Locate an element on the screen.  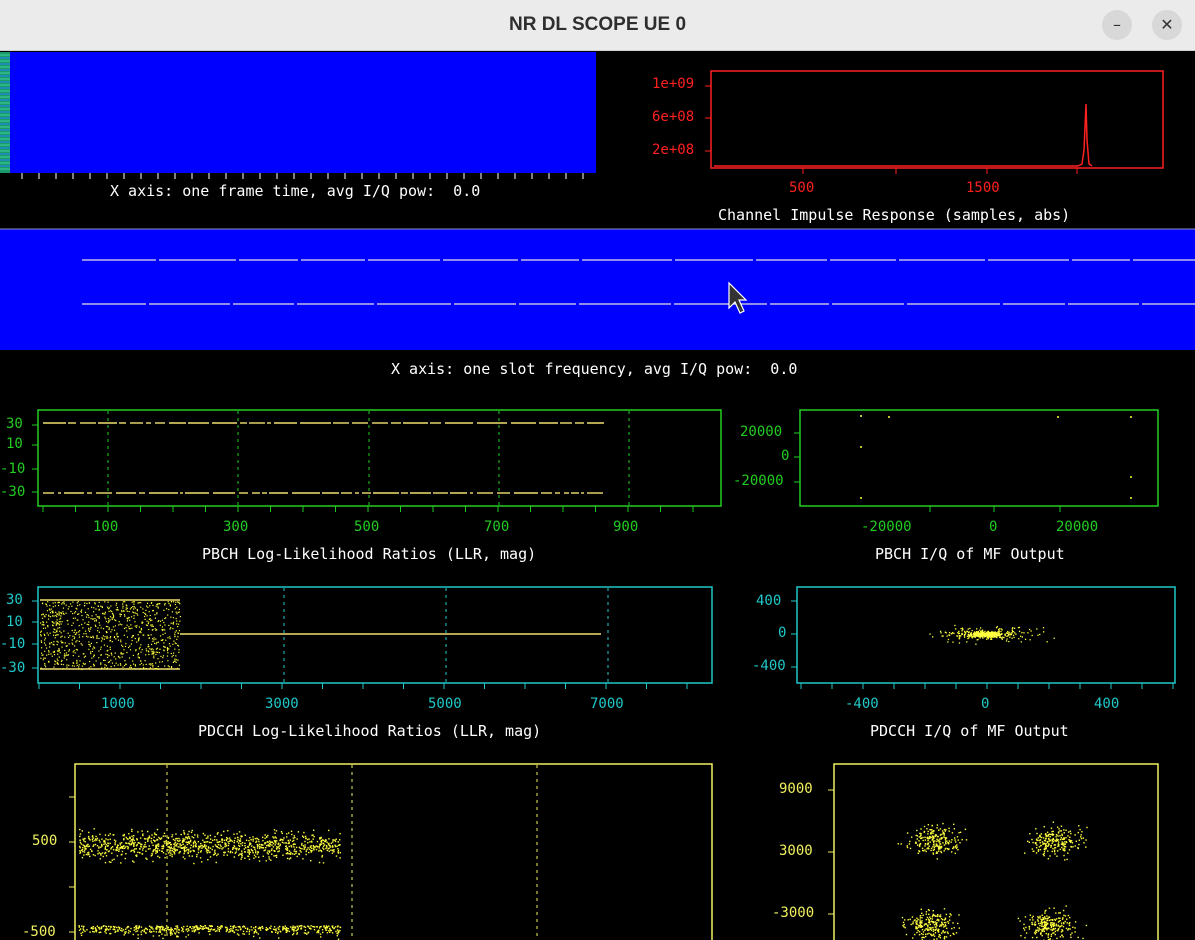
close-button: ✕ is located at coordinates (1167, 25).